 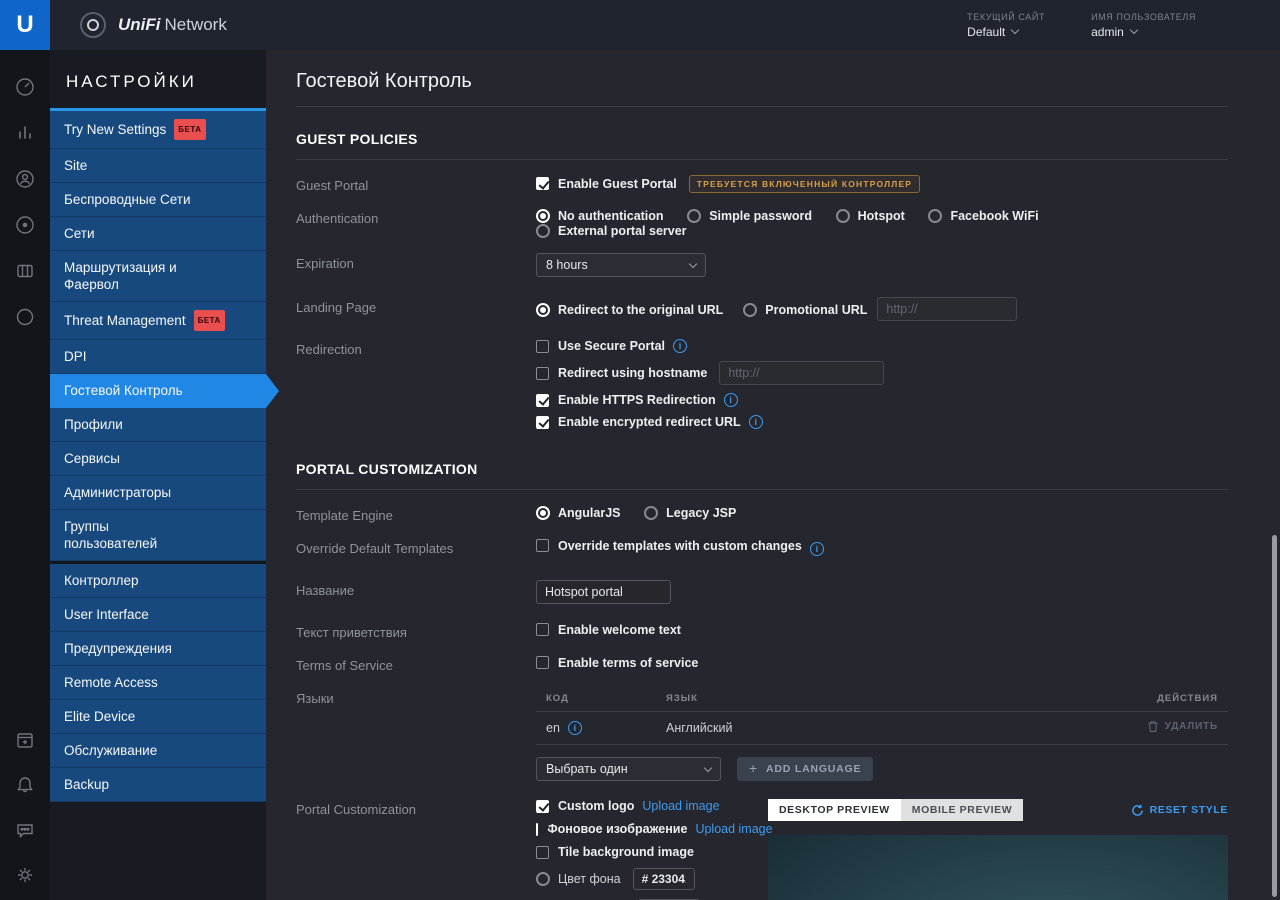 I want to click on tab-desktop-preview: DESKTOP PREVIEW, so click(x=834, y=810).